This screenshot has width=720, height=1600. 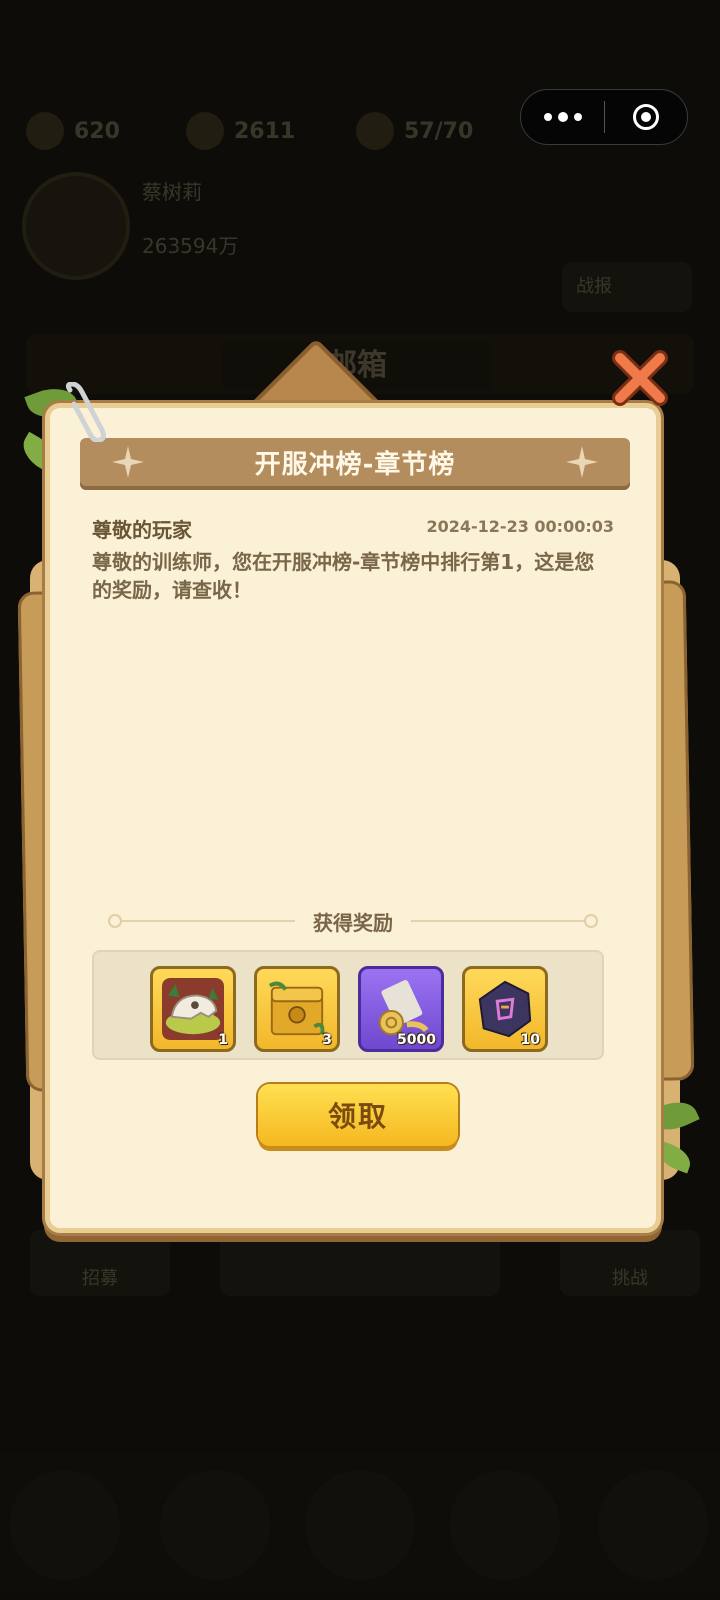 I want to click on reward-item-skull: 1, so click(x=193, y=1009).